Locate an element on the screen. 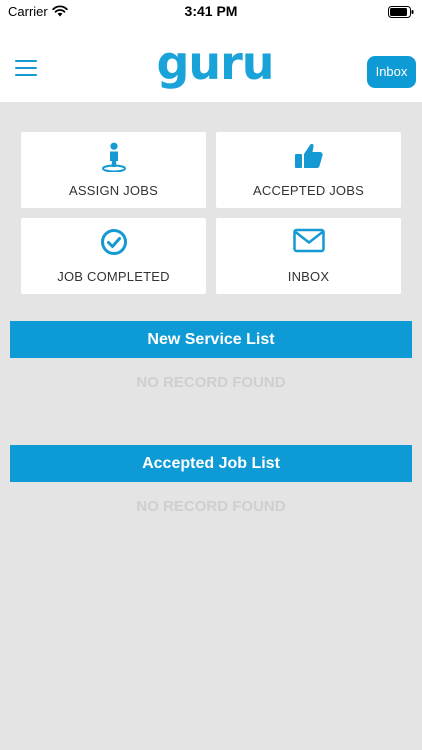 This screenshot has width=422, height=750. check-circle-icon is located at coordinates (113, 242).